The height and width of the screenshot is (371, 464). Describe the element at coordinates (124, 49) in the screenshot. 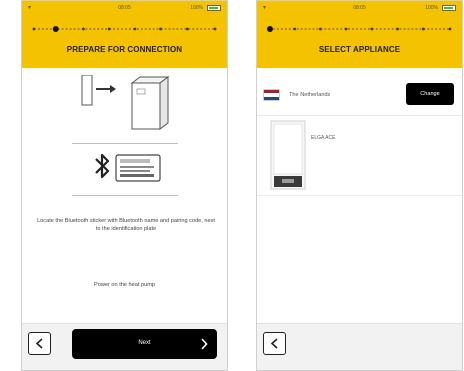

I see `page-title: PREPARE FOR CONNECTION` at that location.